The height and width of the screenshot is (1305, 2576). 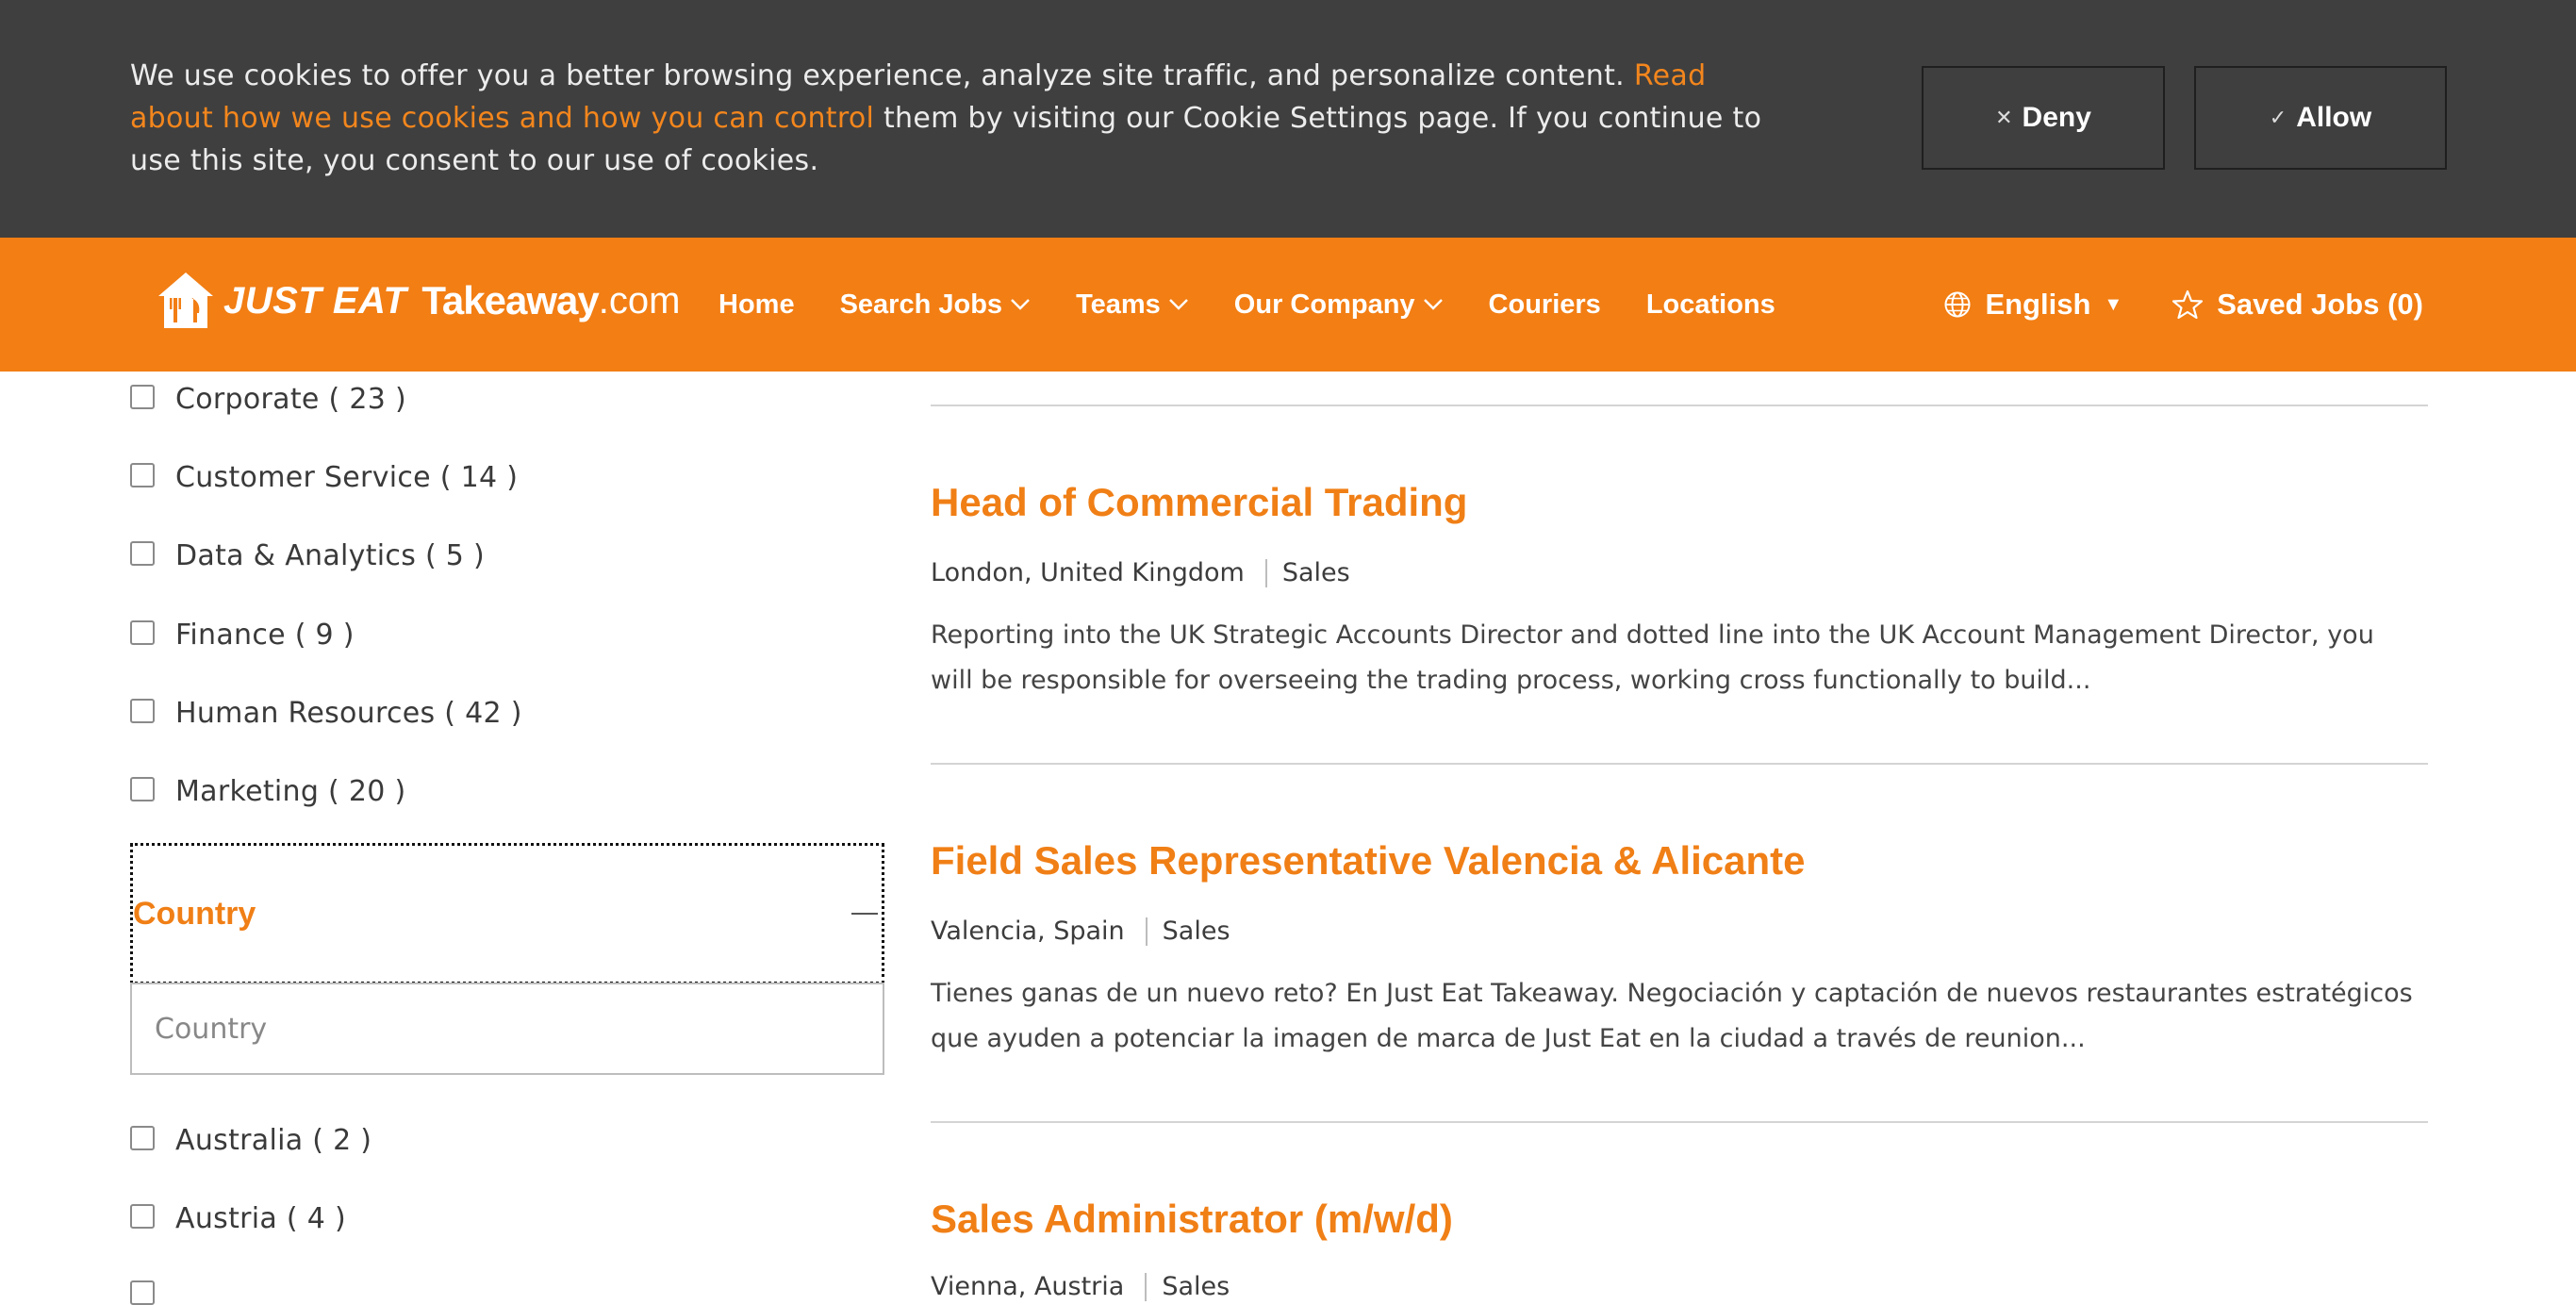 I want to click on filter-option-label: Data & Analytics ( 5 ), so click(x=330, y=555).